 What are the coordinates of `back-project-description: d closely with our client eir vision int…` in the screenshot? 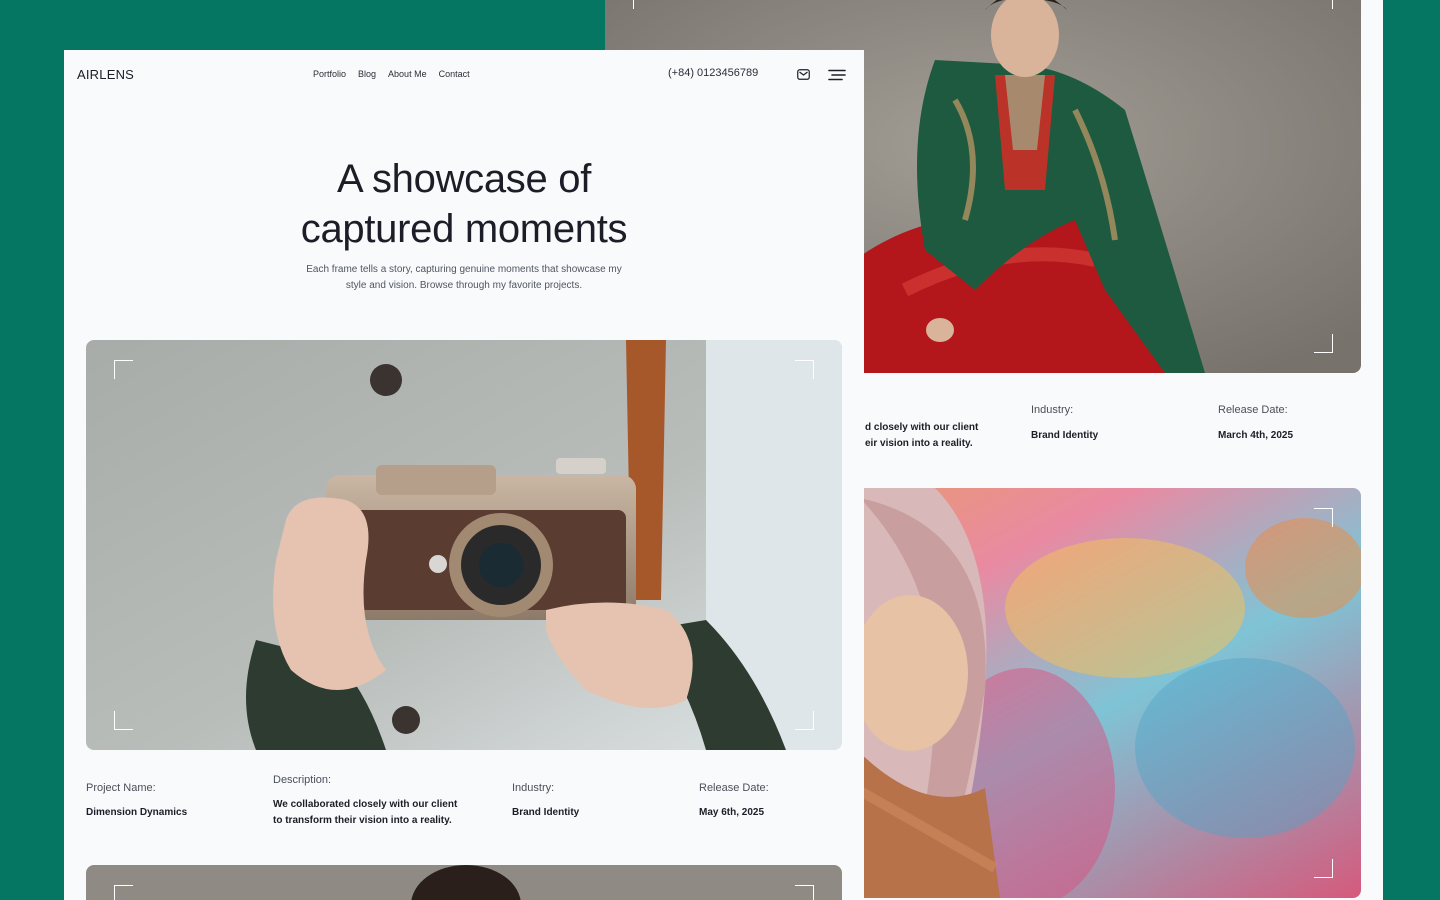 It's located at (922, 435).